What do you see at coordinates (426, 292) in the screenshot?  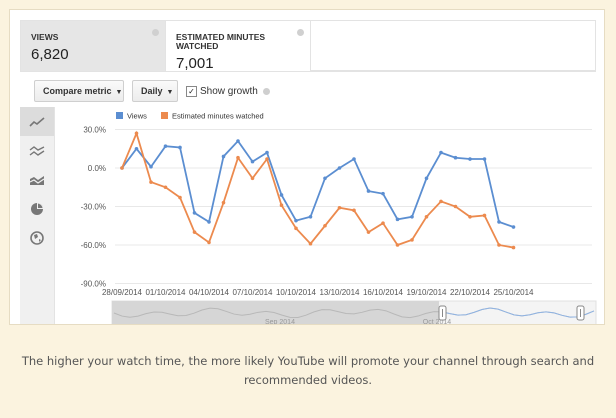 I see `x-tick-label: 19/10/2014` at bounding box center [426, 292].